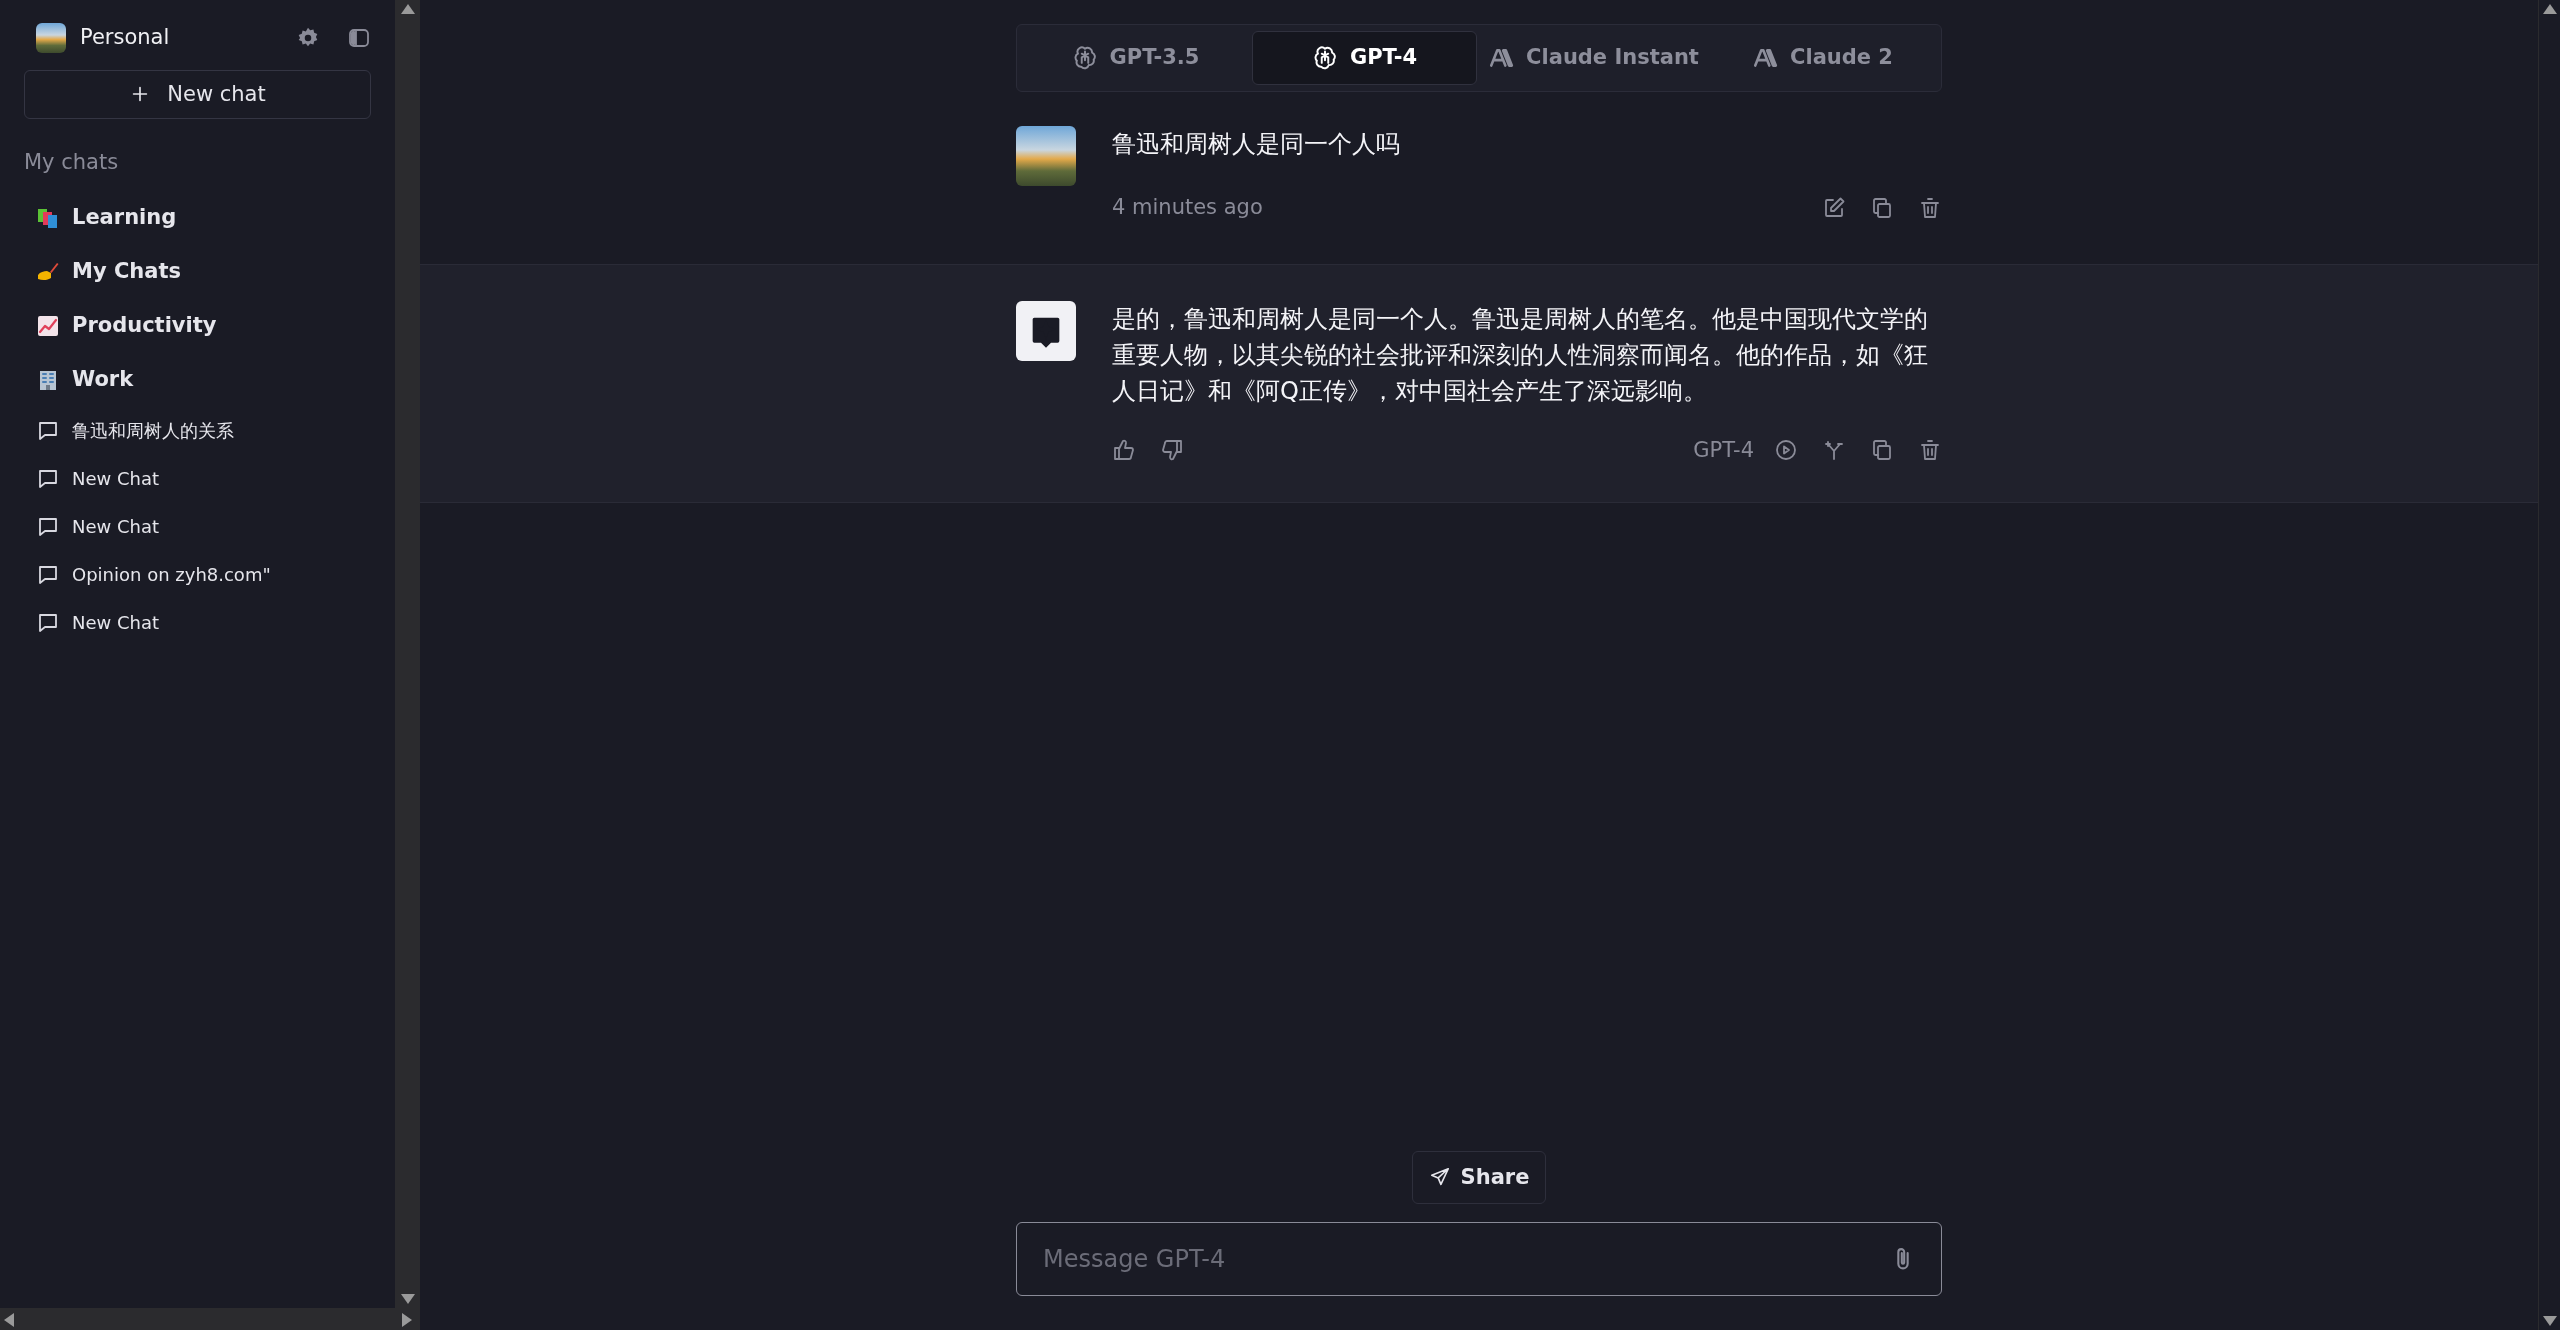 The image size is (2560, 1330). What do you see at coordinates (197, 271) in the screenshot?
I see `folder-item: My Chats` at bounding box center [197, 271].